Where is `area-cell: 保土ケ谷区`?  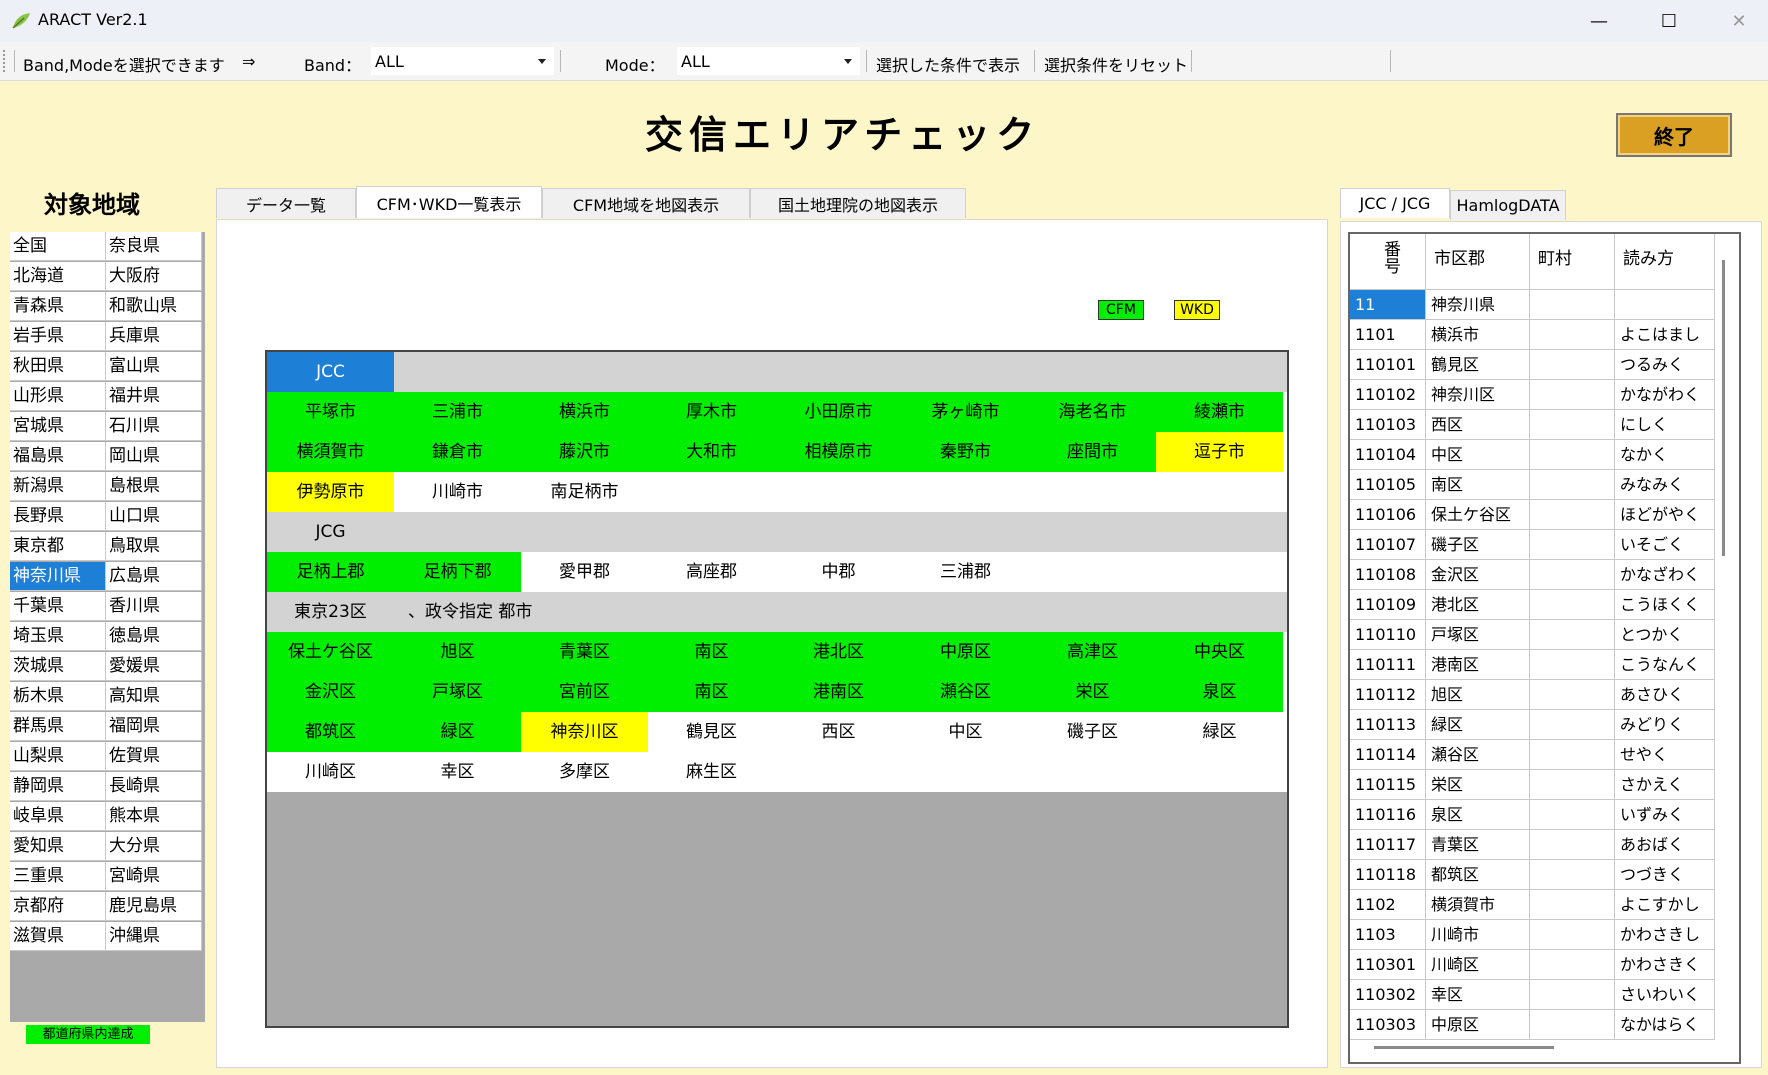
area-cell: 保土ケ谷区 is located at coordinates (330, 652).